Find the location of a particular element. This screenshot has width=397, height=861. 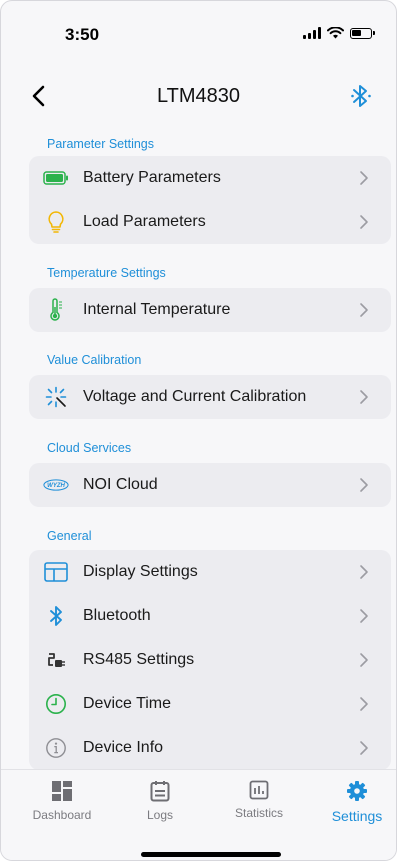

row-battery-parameters: Battery Parameters is located at coordinates (210, 178).